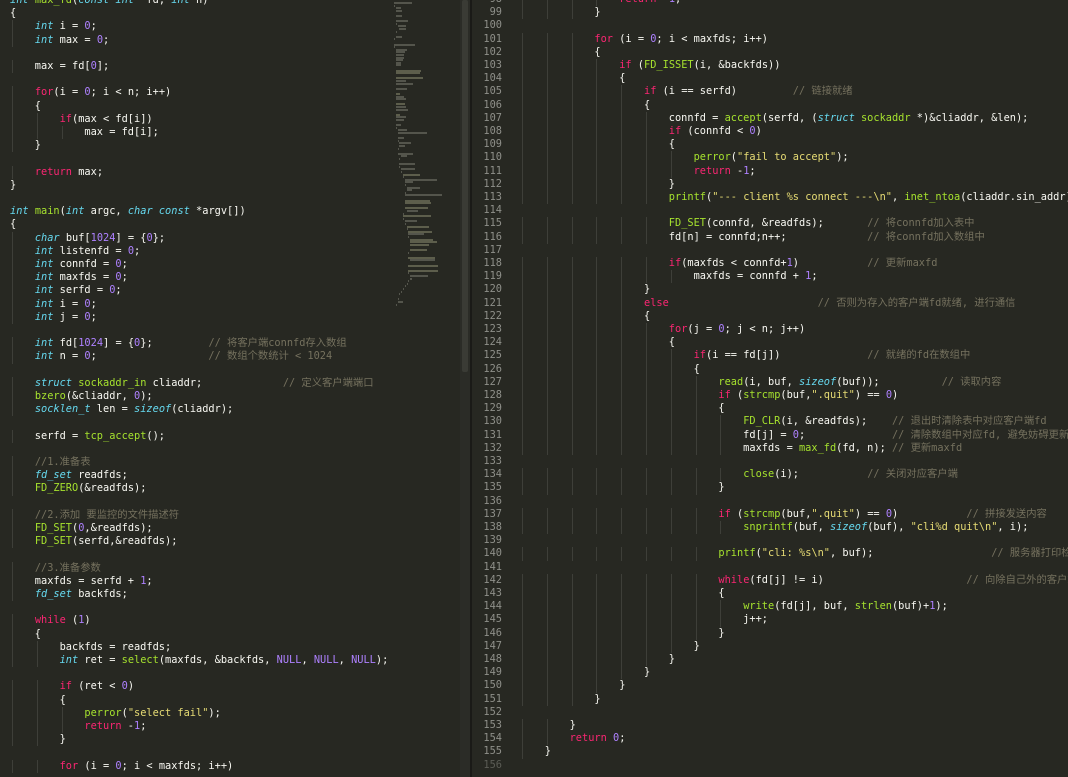 The width and height of the screenshot is (1068, 777). Describe the element at coordinates (121, 409) in the screenshot. I see `code-line: socklen_t len = sizeof(cliaddr);` at that location.